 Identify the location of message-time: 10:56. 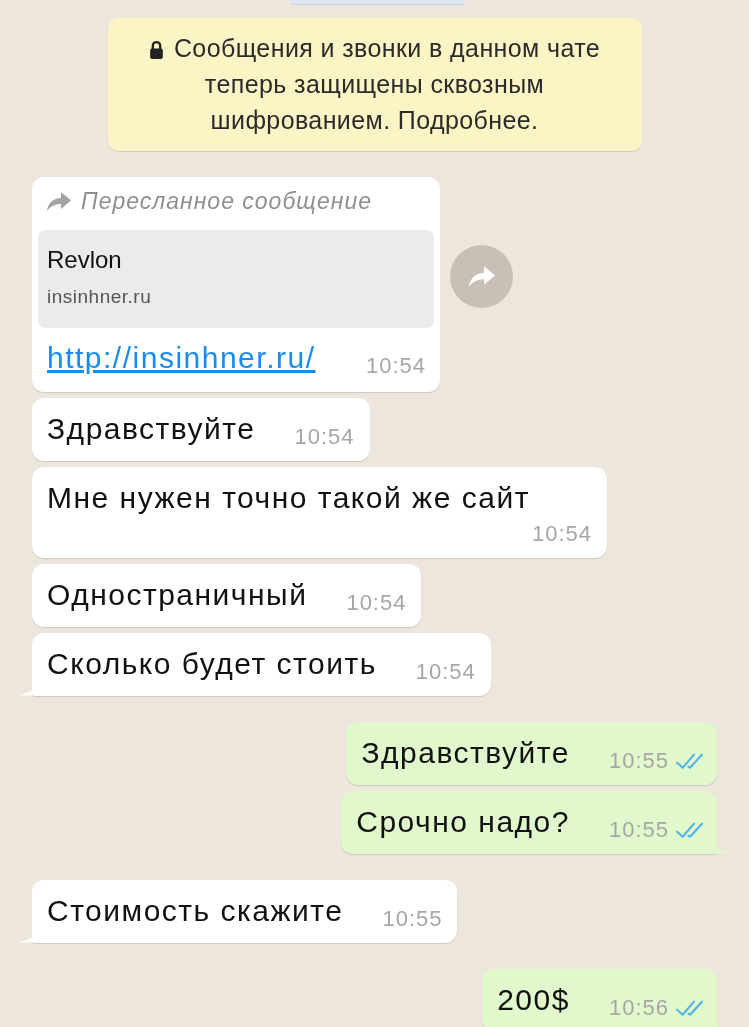
(638, 1008).